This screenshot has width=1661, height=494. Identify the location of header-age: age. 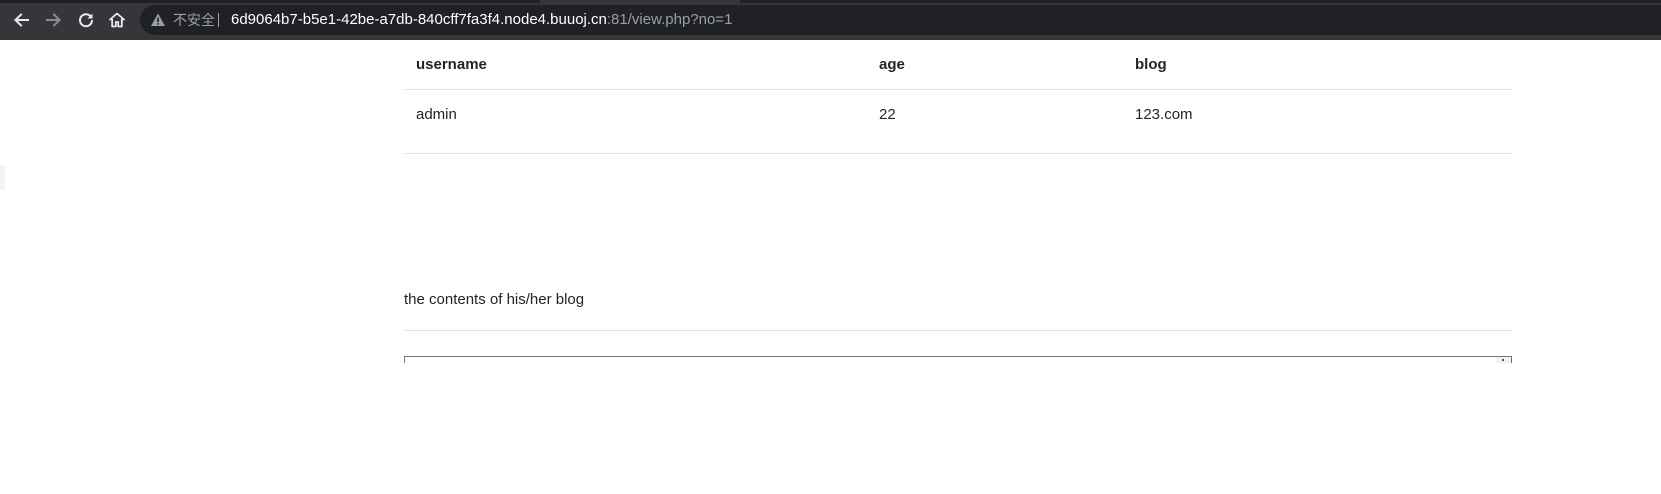
(995, 65).